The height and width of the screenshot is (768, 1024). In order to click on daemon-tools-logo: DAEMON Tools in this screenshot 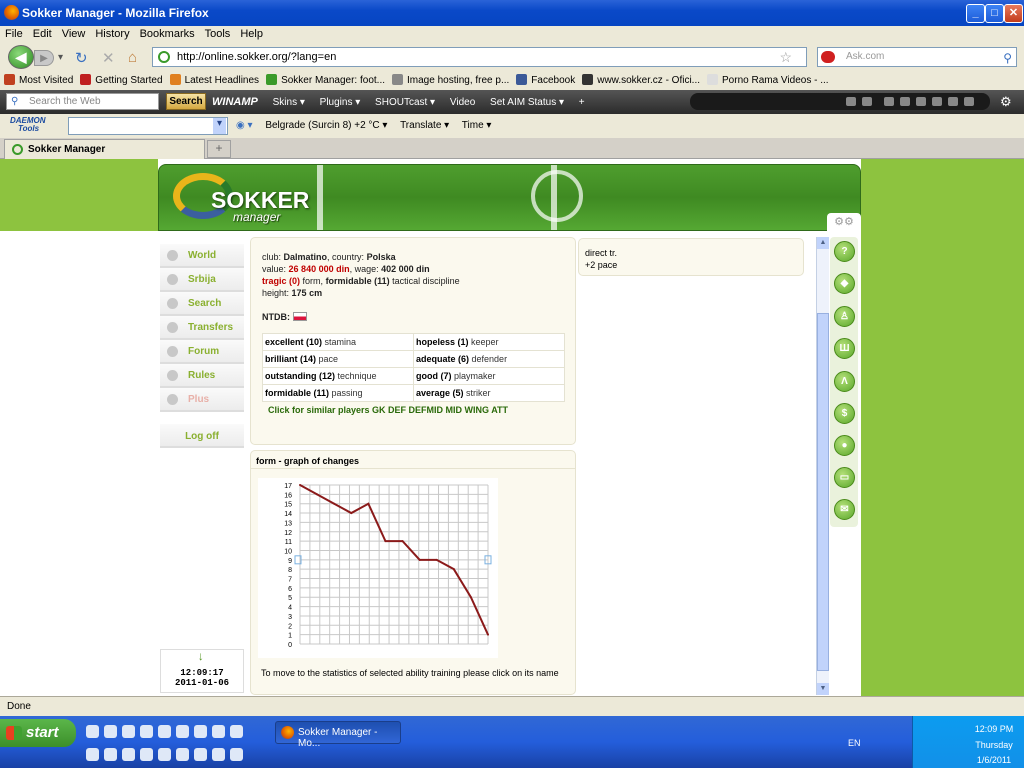, I will do `click(28, 125)`.